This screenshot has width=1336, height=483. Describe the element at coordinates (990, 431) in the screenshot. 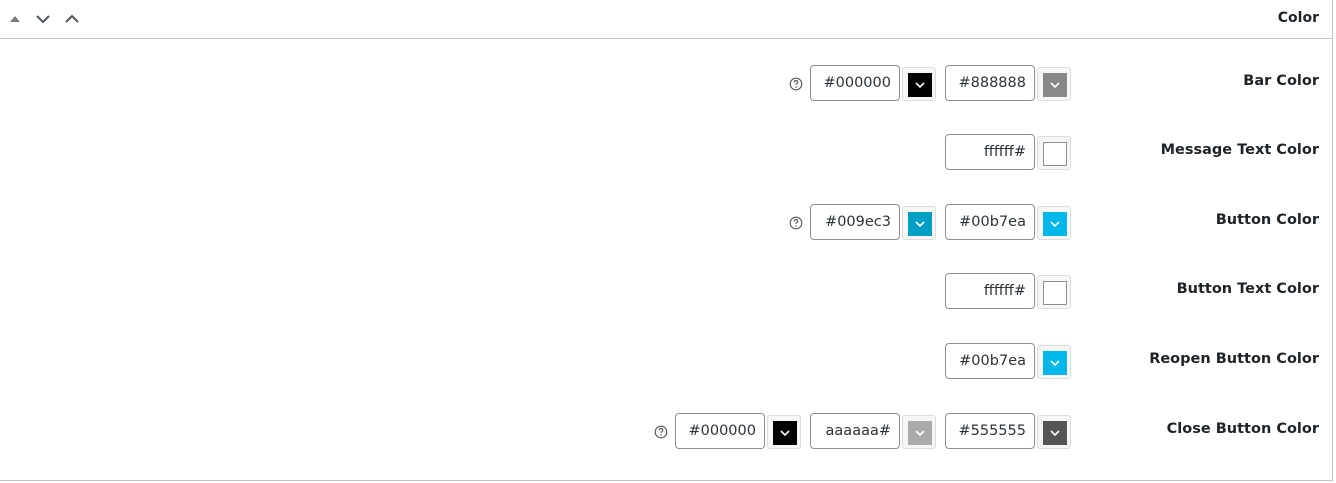

I see `color-hex-input: #555555` at that location.